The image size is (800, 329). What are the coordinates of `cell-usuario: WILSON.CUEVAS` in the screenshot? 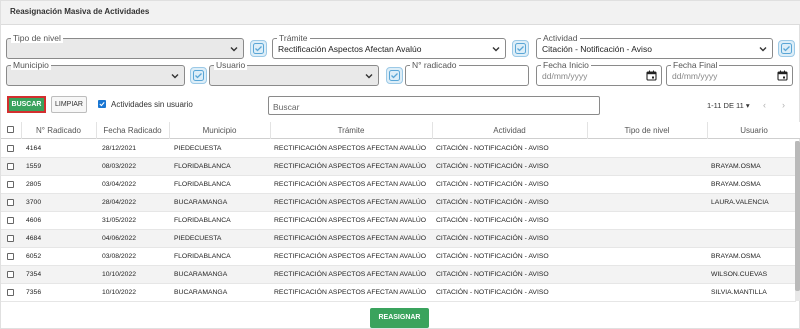 It's located at (739, 274).